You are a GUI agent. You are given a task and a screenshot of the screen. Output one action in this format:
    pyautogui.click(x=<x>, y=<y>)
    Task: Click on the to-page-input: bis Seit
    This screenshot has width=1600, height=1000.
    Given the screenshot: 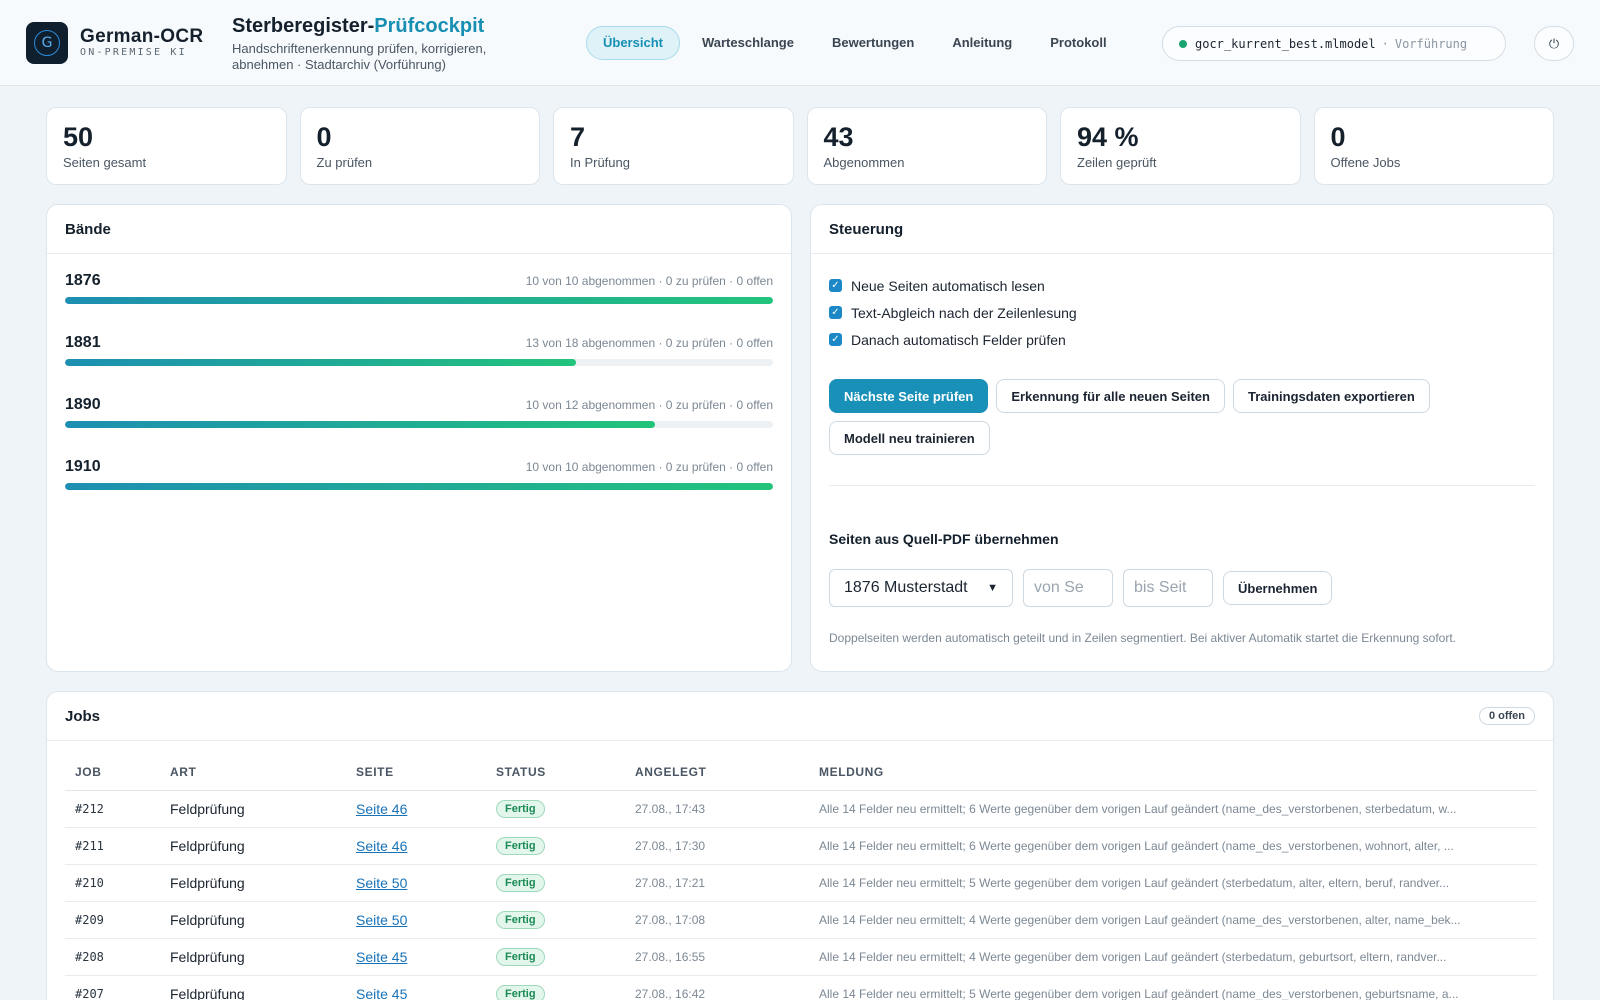 What is the action you would take?
    pyautogui.click(x=1168, y=588)
    